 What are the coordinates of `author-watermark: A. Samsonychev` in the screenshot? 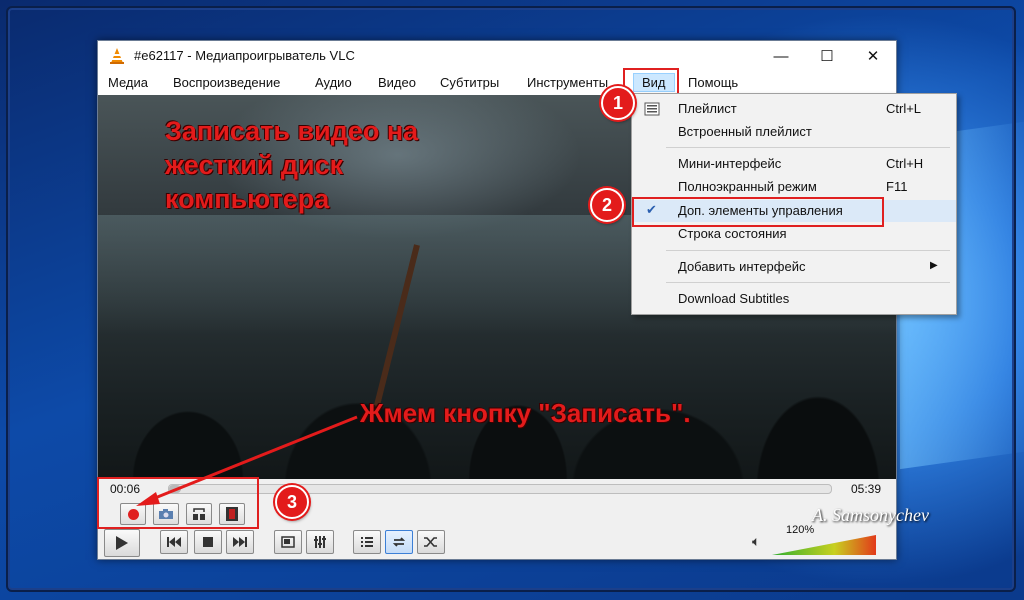 It's located at (870, 515).